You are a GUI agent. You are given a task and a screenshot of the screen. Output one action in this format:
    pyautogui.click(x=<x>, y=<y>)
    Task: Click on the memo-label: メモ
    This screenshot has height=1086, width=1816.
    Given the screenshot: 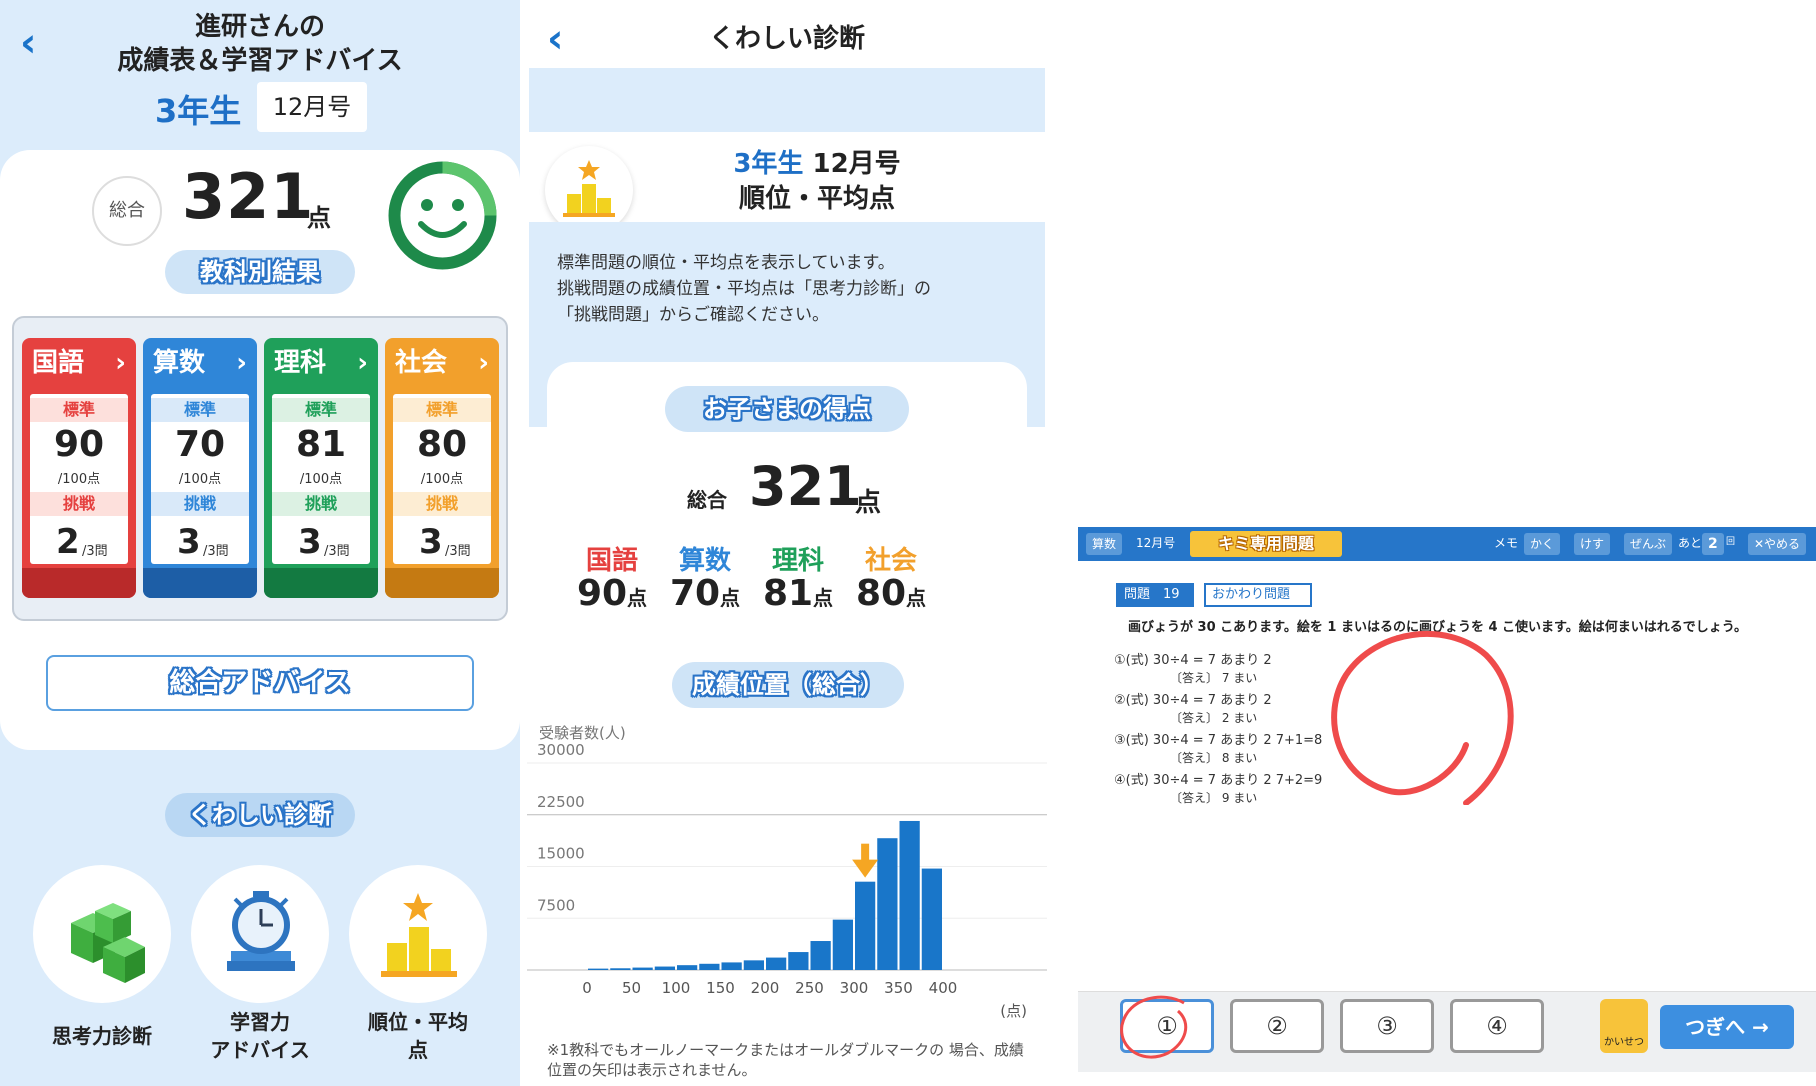 What is the action you would take?
    pyautogui.click(x=1506, y=543)
    